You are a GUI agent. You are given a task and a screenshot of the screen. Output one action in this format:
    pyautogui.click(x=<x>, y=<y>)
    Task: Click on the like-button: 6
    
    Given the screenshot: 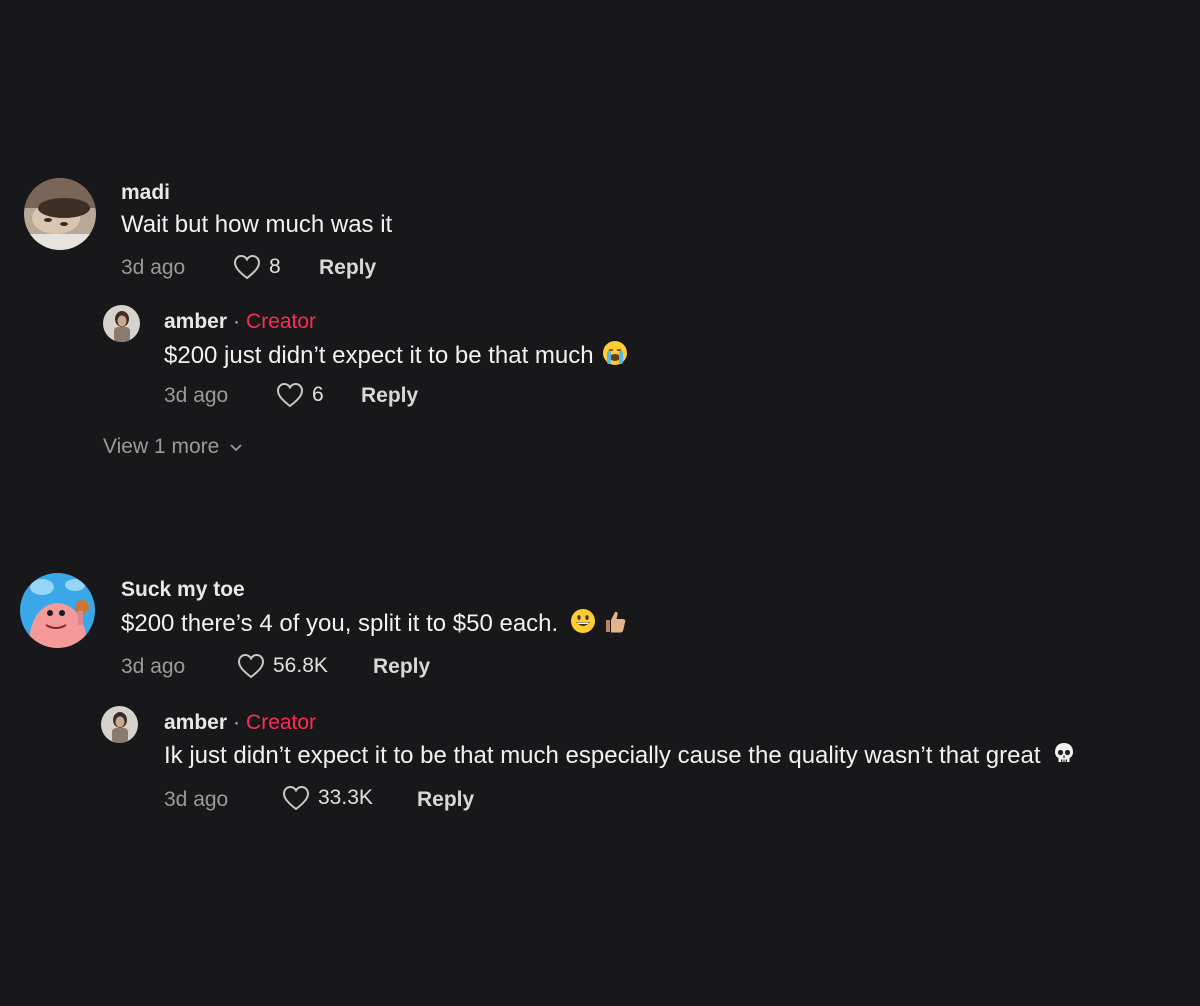 What is the action you would take?
    pyautogui.click(x=300, y=395)
    